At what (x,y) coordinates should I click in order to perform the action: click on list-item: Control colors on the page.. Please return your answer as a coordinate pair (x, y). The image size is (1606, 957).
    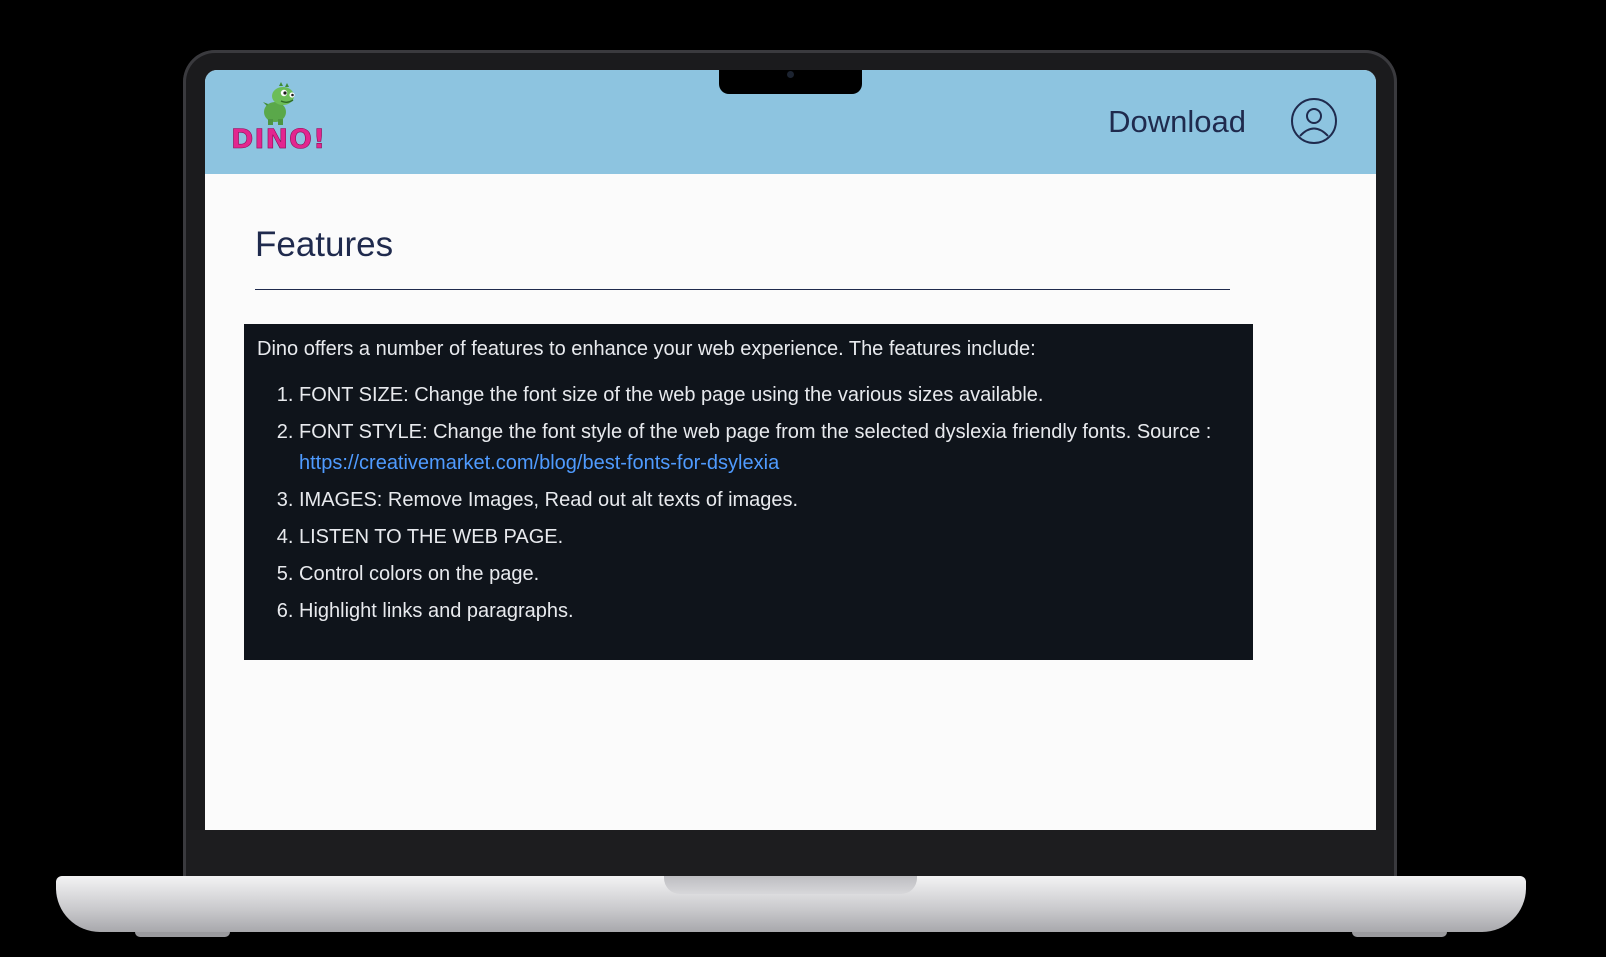
    Looking at the image, I should click on (769, 574).